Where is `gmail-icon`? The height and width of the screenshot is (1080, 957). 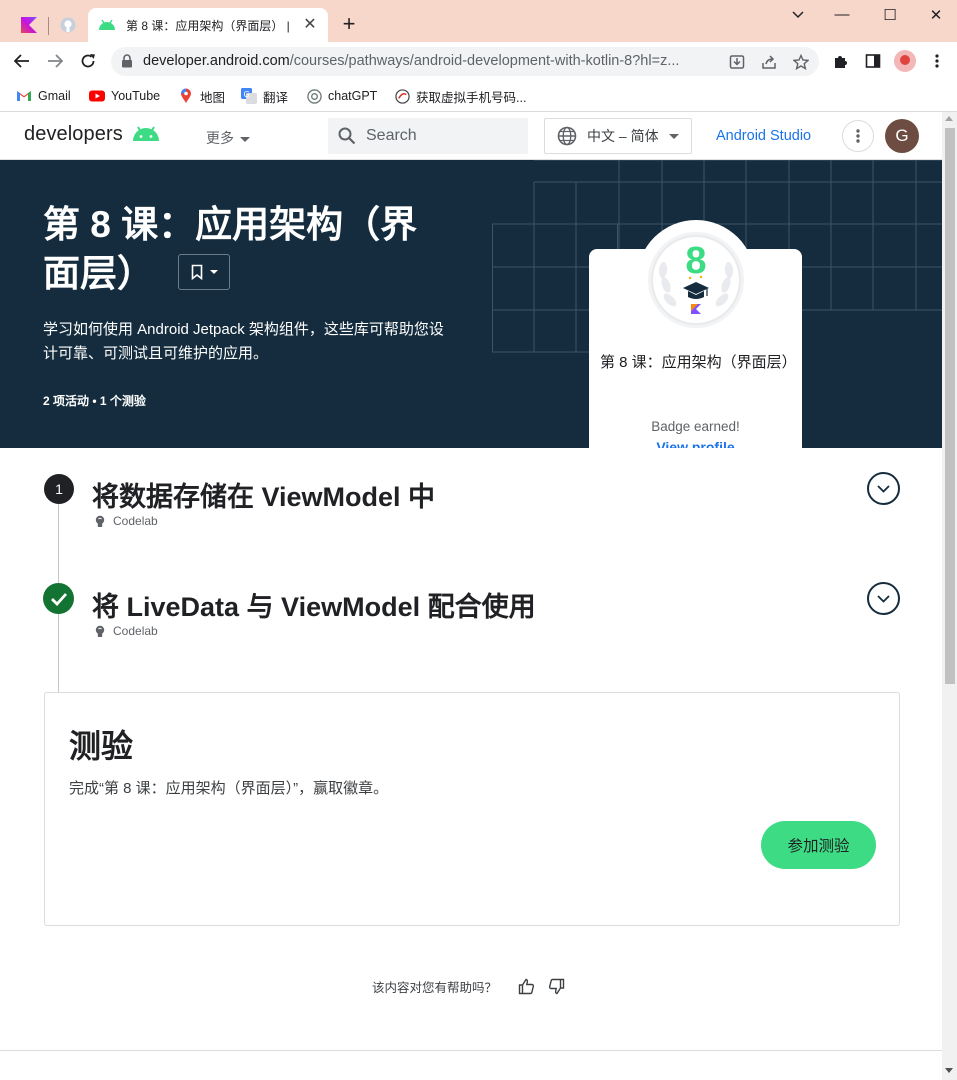 gmail-icon is located at coordinates (24, 96).